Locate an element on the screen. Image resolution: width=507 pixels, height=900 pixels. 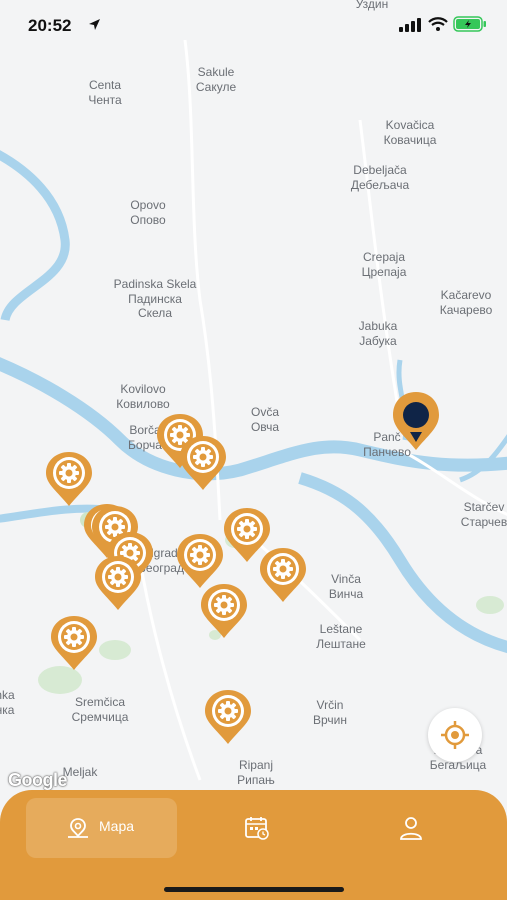
place-label: Opovo Опово is located at coordinates (147, 212).